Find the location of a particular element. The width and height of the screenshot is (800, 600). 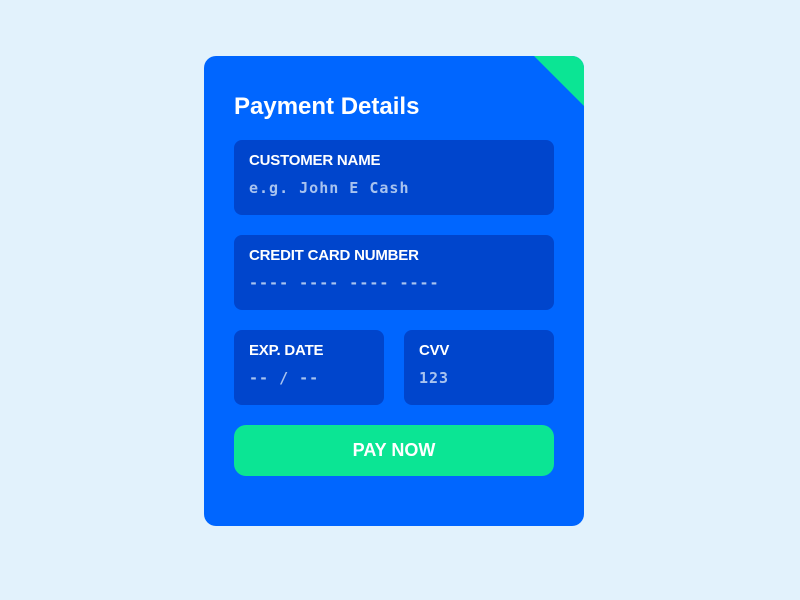

corner-accent is located at coordinates (559, 81).